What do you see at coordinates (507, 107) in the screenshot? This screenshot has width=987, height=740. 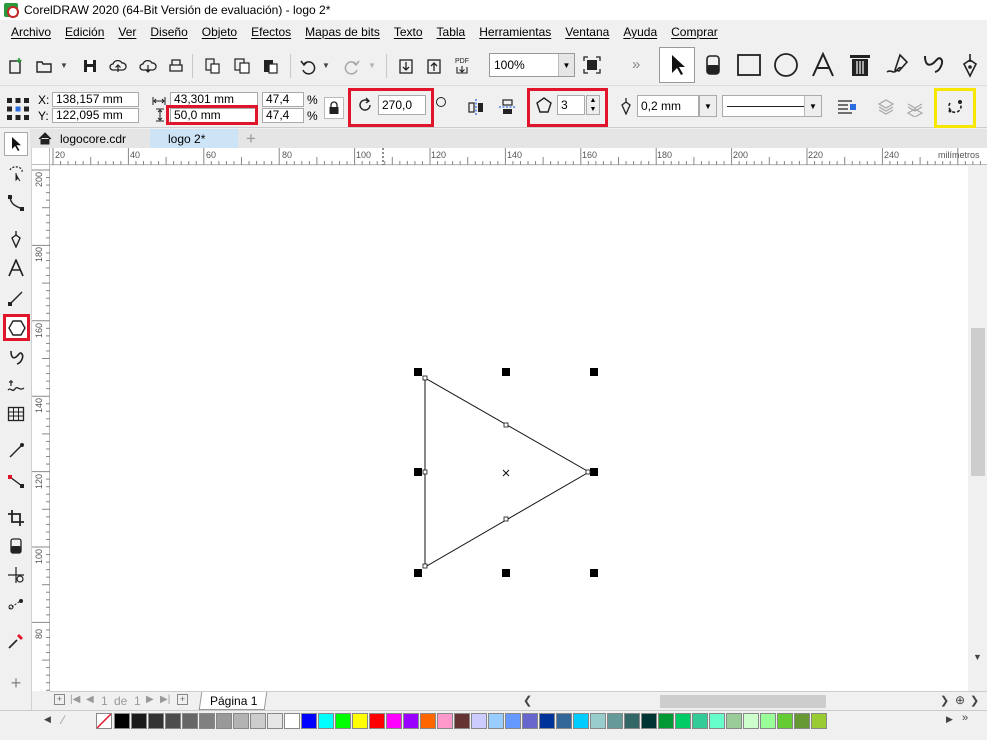 I see `mirror-vertical-icon` at bounding box center [507, 107].